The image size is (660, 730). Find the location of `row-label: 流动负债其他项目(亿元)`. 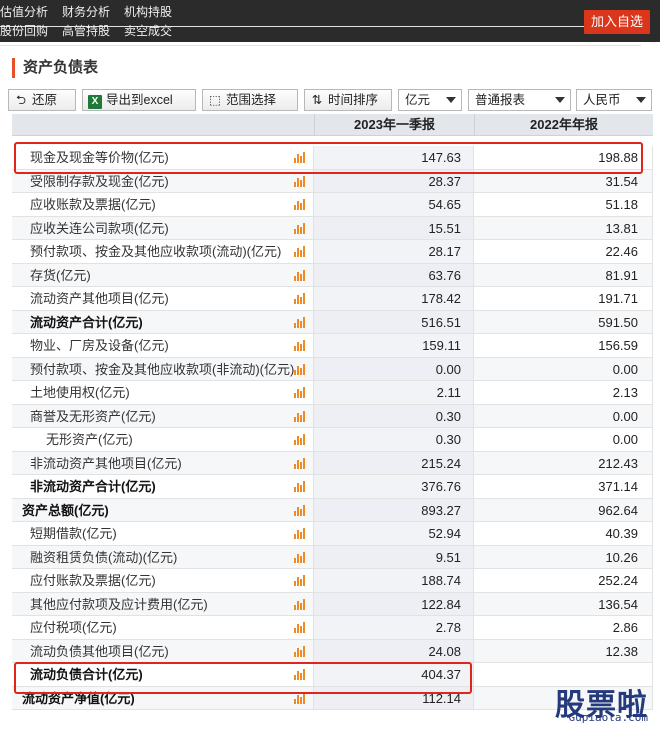

row-label: 流动负债其他项目(亿元) is located at coordinates (163, 650).